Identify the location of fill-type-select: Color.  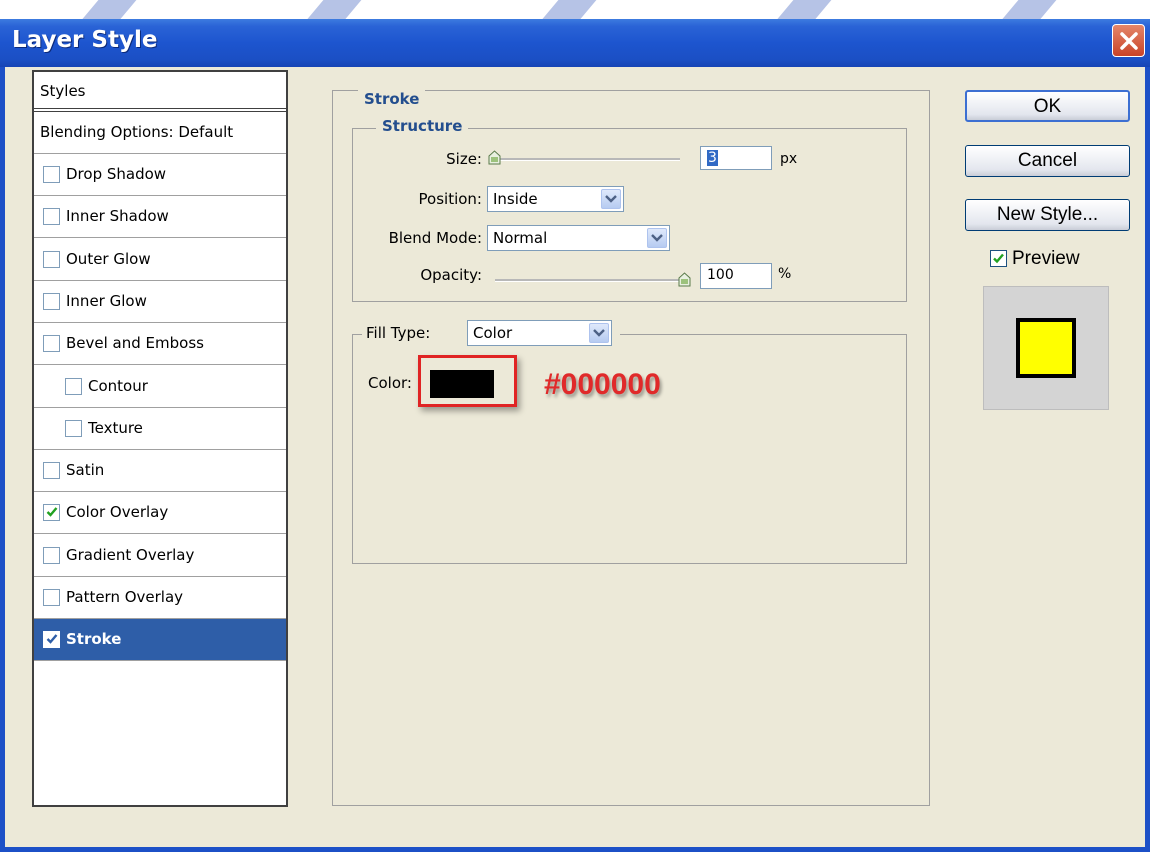
(539, 333).